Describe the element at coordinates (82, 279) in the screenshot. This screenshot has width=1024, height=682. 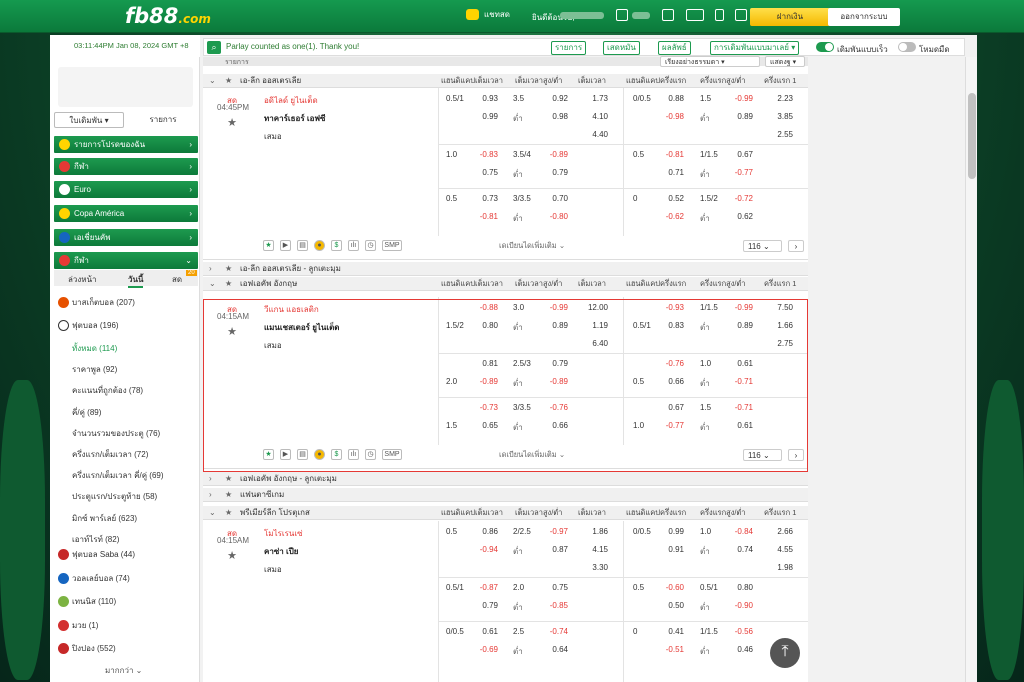
I see `tab-early: ล่วงหน้า` at that location.